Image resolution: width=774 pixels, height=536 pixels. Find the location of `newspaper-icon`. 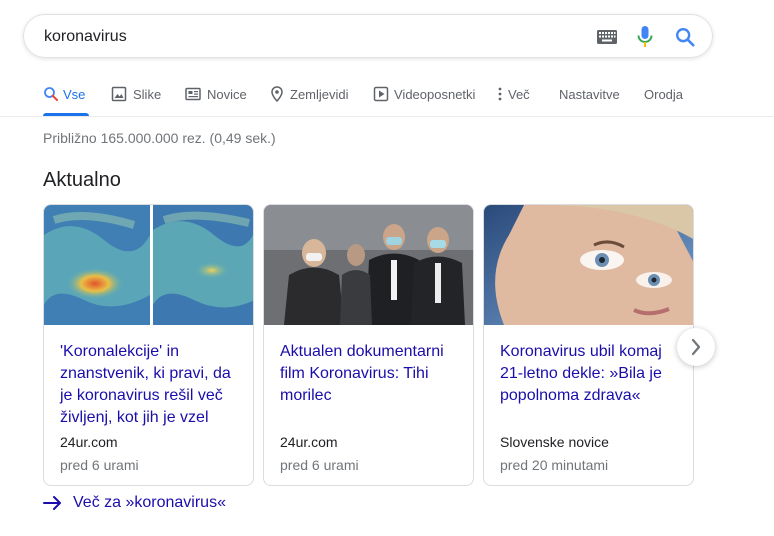

newspaper-icon is located at coordinates (193, 94).